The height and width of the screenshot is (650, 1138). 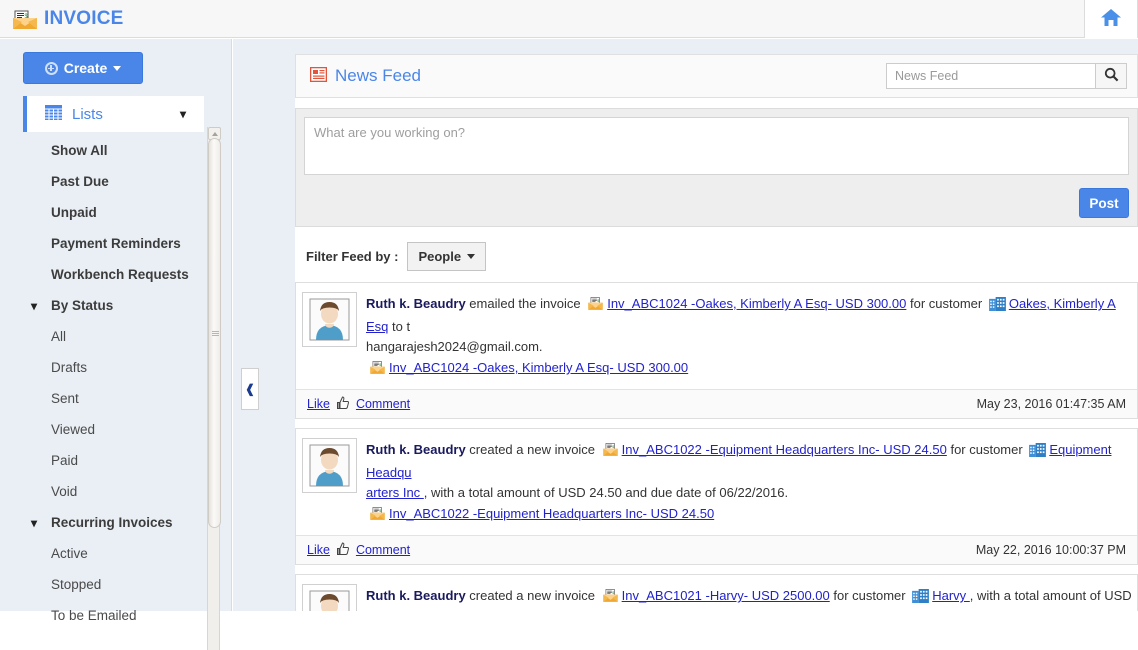 I want to click on sidebar-item-label: To be Emailed, so click(x=94, y=615).